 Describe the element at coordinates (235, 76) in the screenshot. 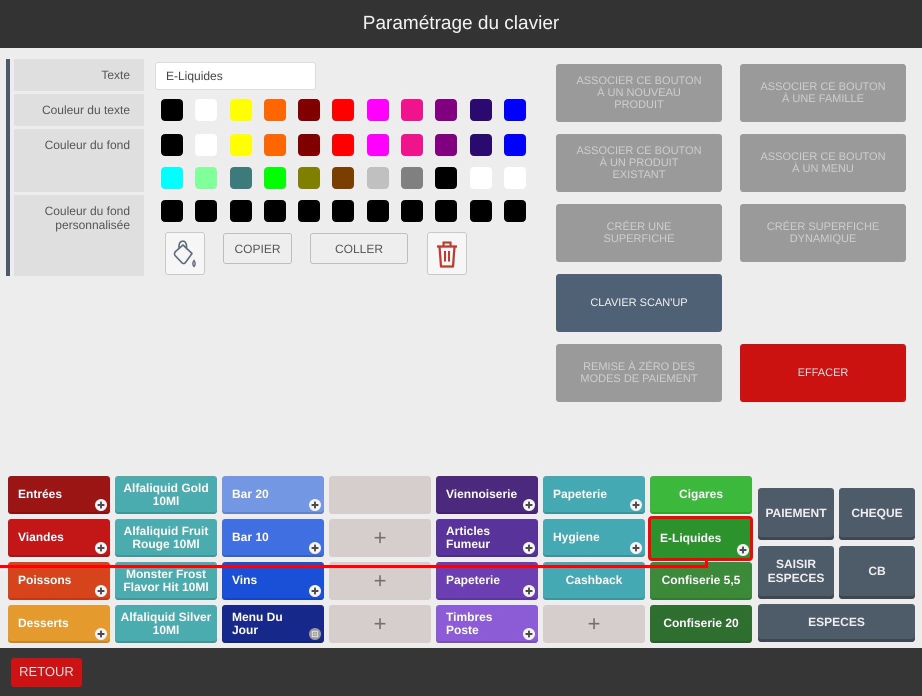

I see `text-input-field: E-Liquides` at that location.